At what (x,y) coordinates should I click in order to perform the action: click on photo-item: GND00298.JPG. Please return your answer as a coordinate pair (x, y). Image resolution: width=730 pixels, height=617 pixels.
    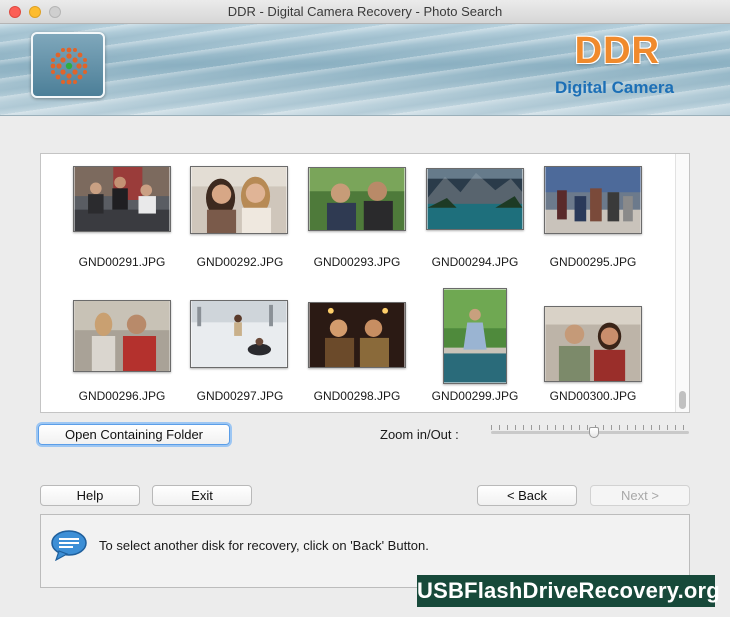
    Looking at the image, I should click on (357, 358).